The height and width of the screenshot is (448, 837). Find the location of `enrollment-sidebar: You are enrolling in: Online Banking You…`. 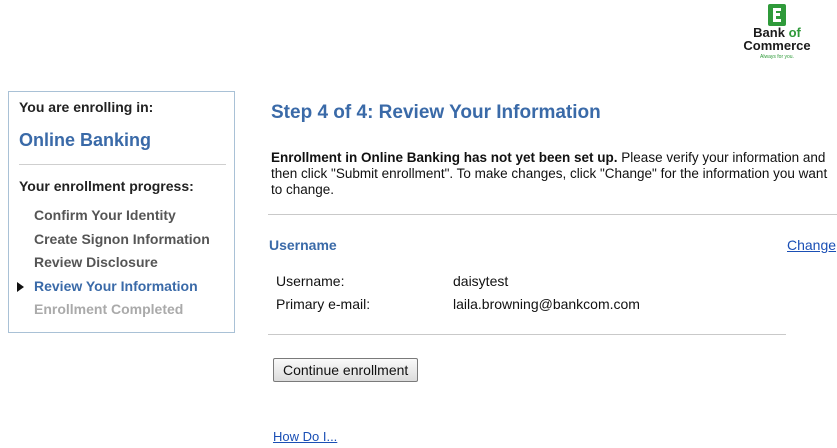

enrollment-sidebar: You are enrolling in: Online Banking You… is located at coordinates (121, 212).